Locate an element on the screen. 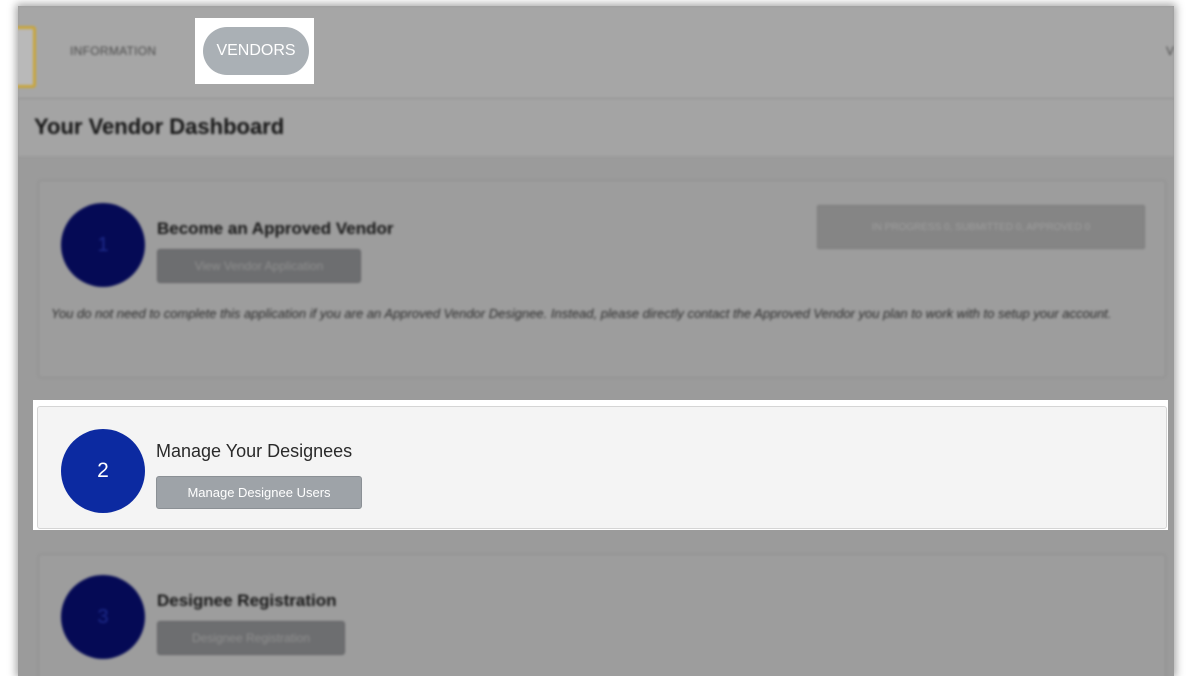  nav-item-right: V is located at coordinates (1170, 51).